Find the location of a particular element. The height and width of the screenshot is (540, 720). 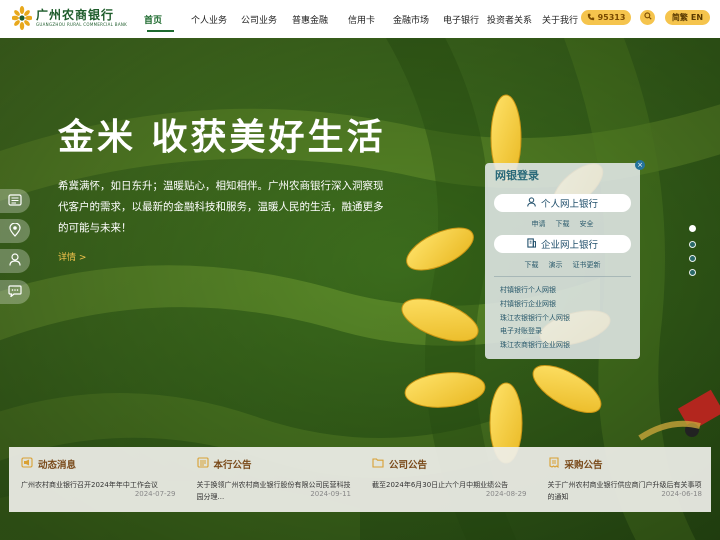

building-icon is located at coordinates (532, 244).